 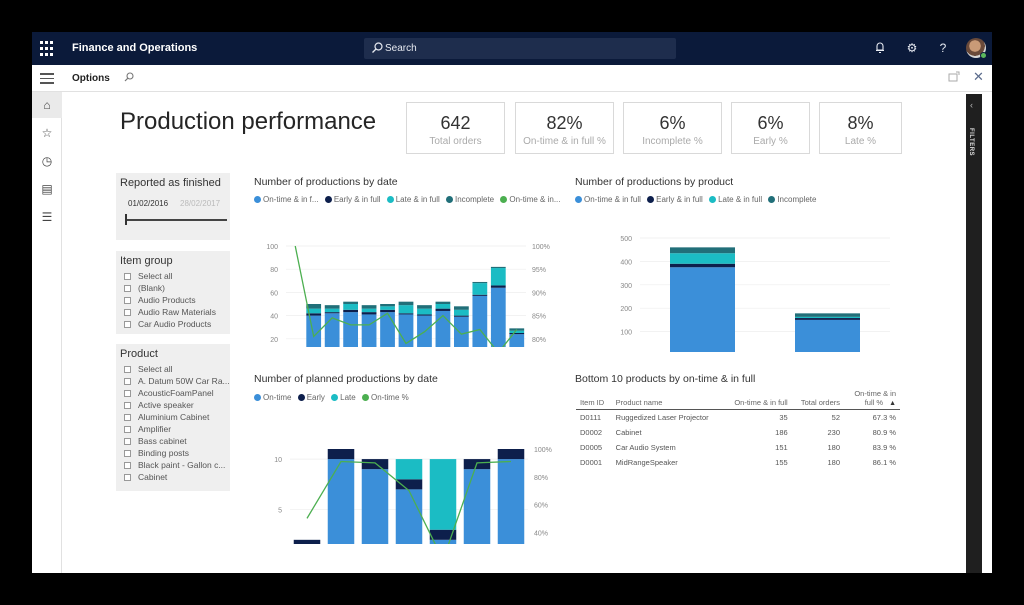 I want to click on kpi-early: 6% Early %, so click(x=770, y=128).